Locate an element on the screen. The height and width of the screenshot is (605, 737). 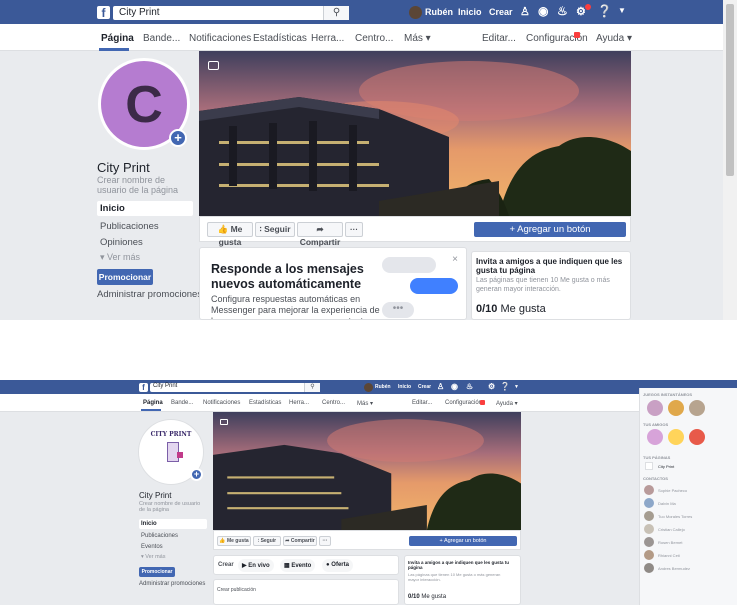
live-video-button: ▶ En vivo is located at coordinates (256, 565).